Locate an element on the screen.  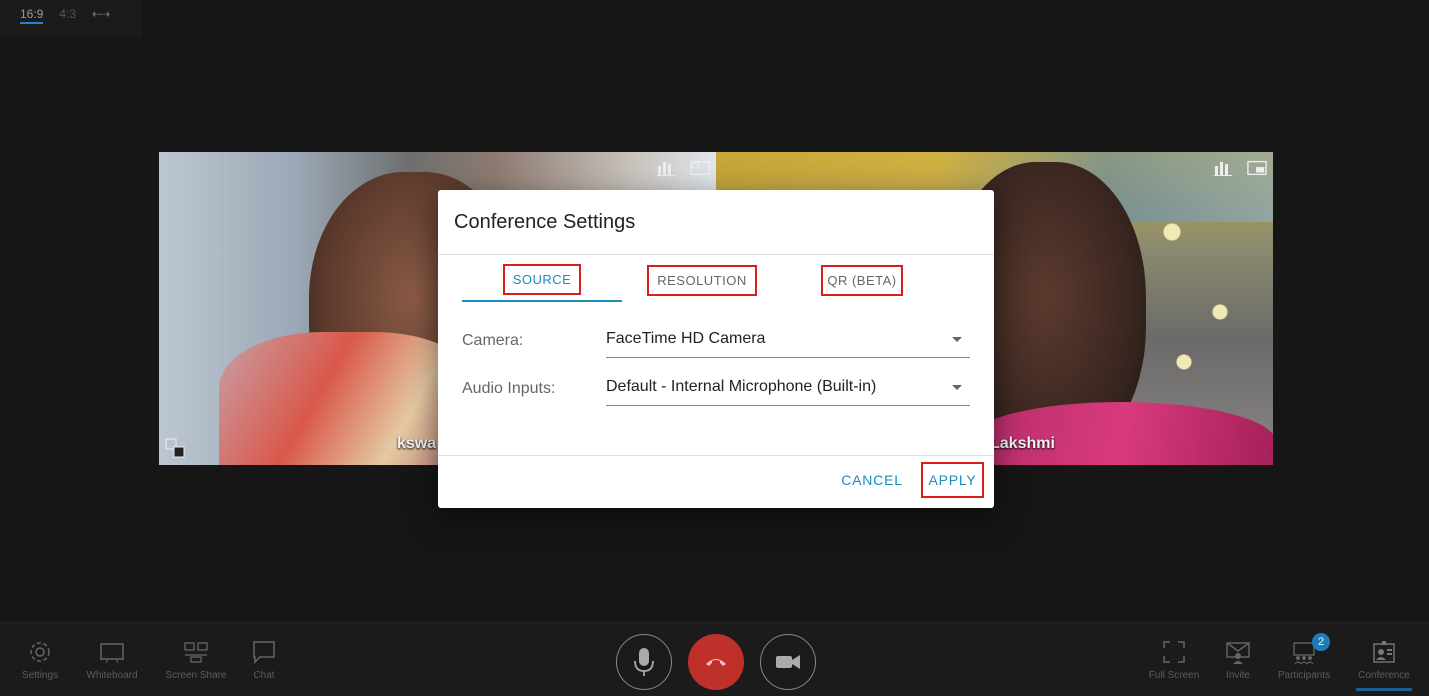
tab-resolution: RESOLUTION is located at coordinates (702, 280).